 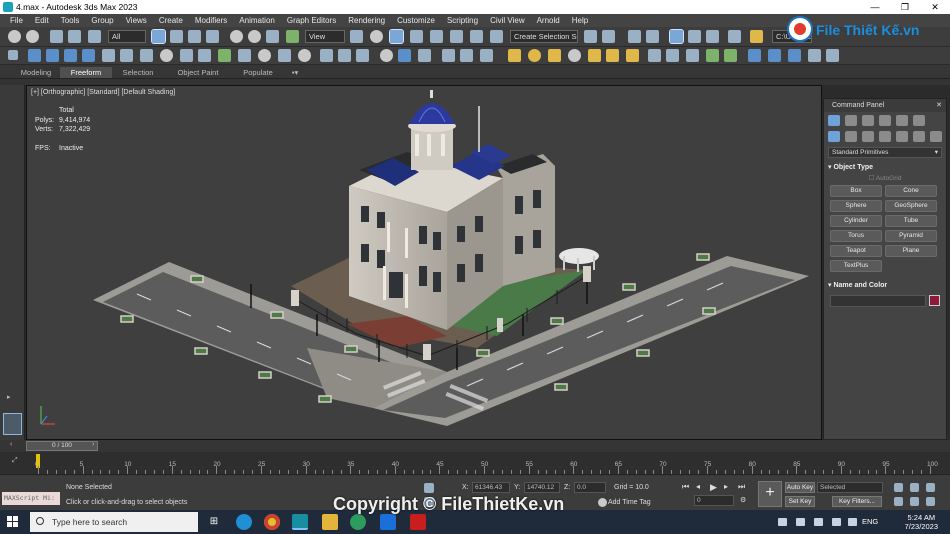 I want to click on undo-icon, so click(x=14, y=36).